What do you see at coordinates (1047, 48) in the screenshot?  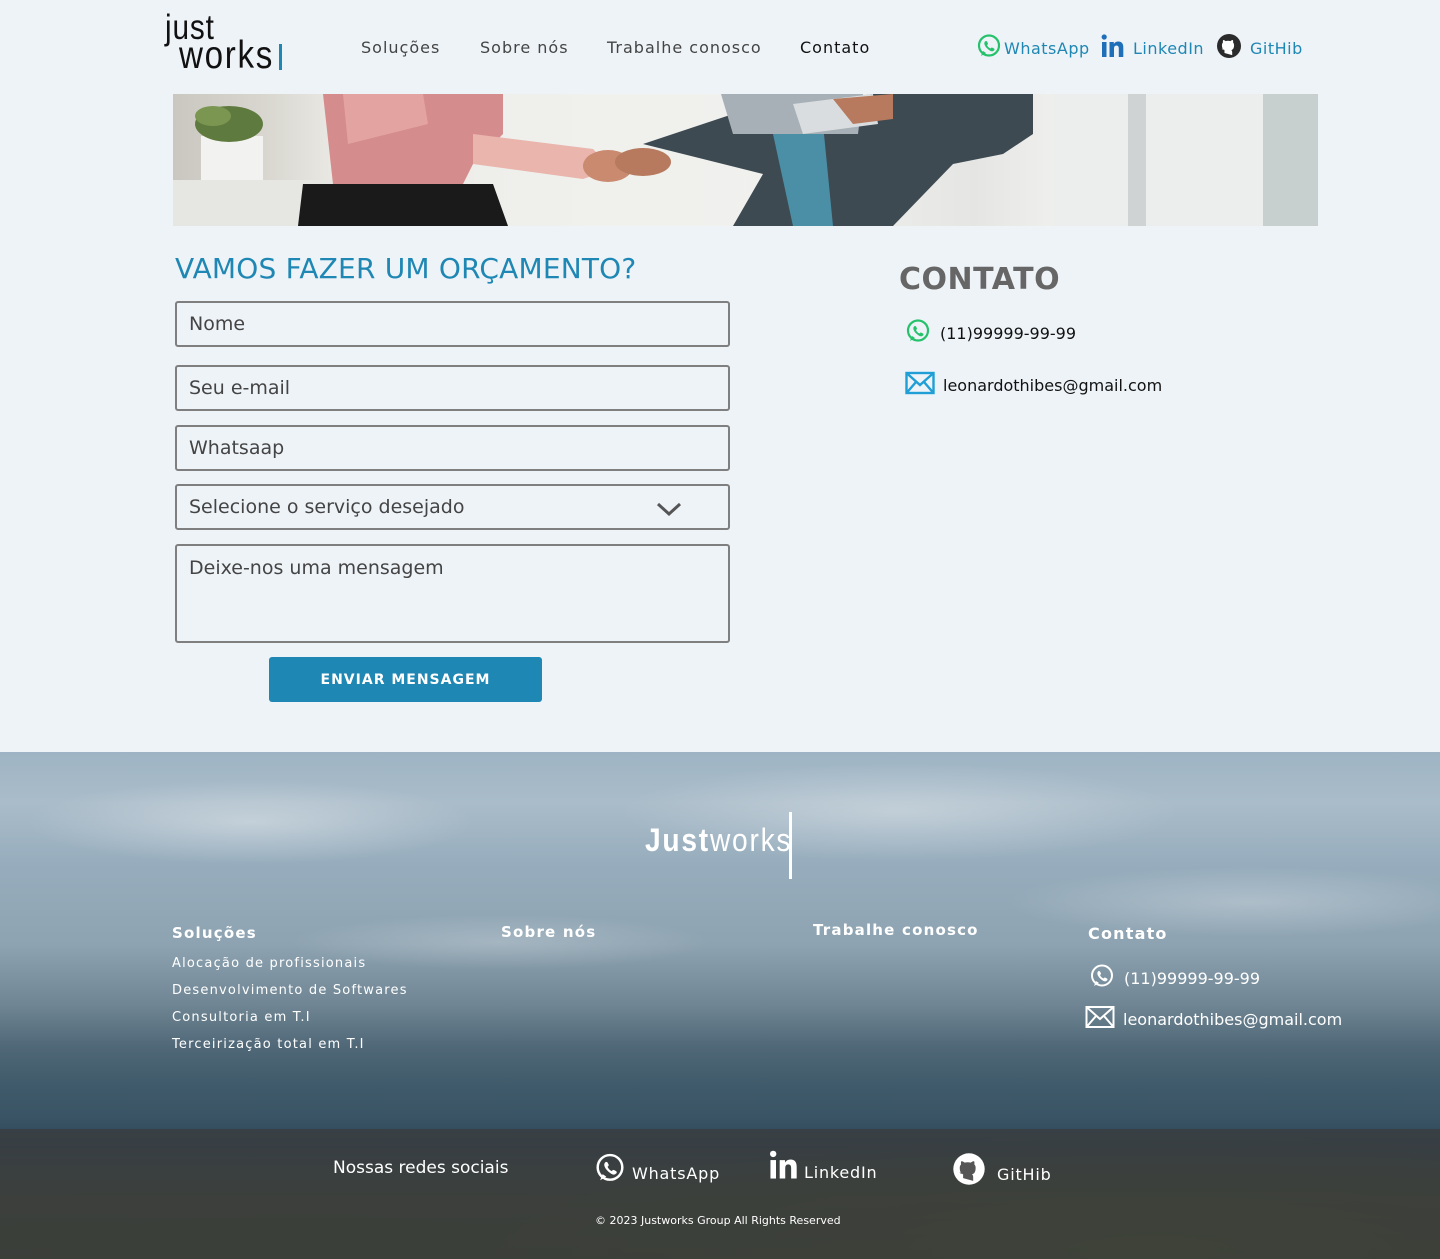 I see `header-whatsapp-label: WhatsApp` at bounding box center [1047, 48].